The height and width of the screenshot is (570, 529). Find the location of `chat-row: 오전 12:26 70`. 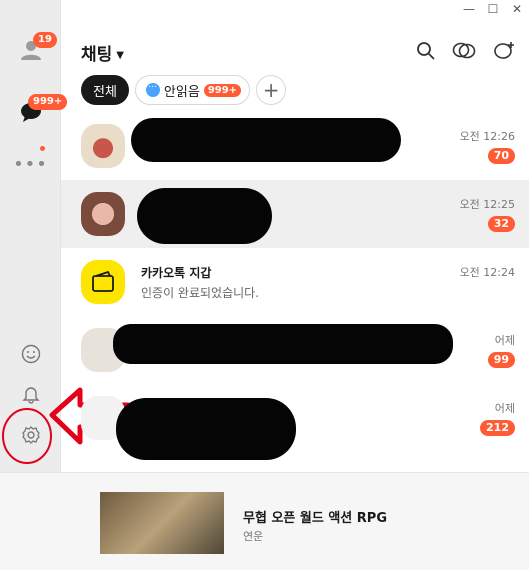

chat-row: 오전 12:26 70 is located at coordinates (295, 146).